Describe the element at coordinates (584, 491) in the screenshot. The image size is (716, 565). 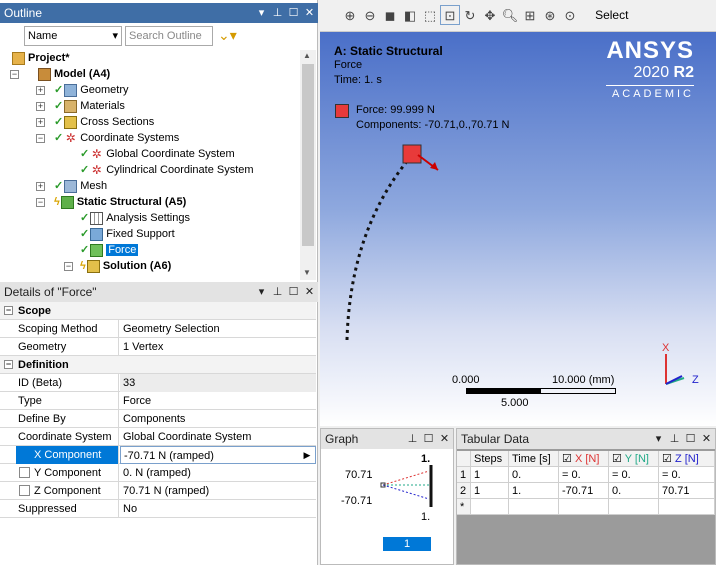
I see `table-cell: -70.71` at that location.